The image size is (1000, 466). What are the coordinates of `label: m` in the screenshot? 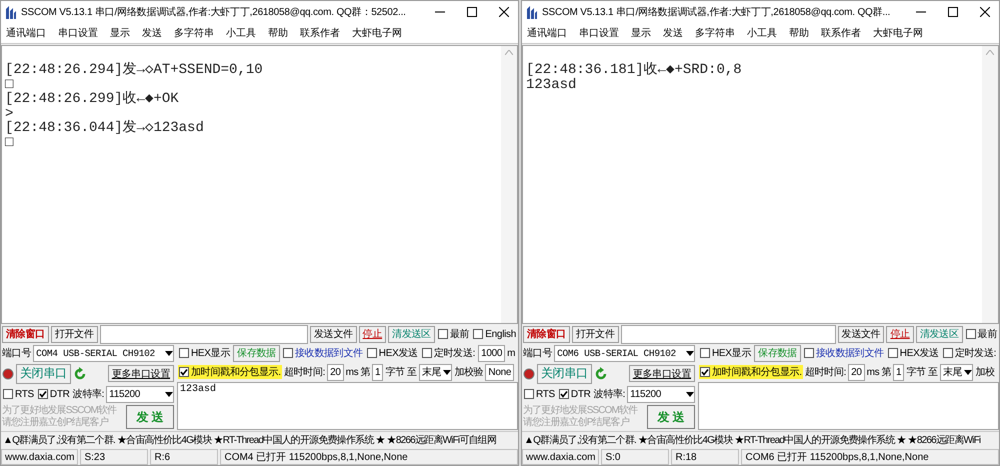 It's located at (511, 353).